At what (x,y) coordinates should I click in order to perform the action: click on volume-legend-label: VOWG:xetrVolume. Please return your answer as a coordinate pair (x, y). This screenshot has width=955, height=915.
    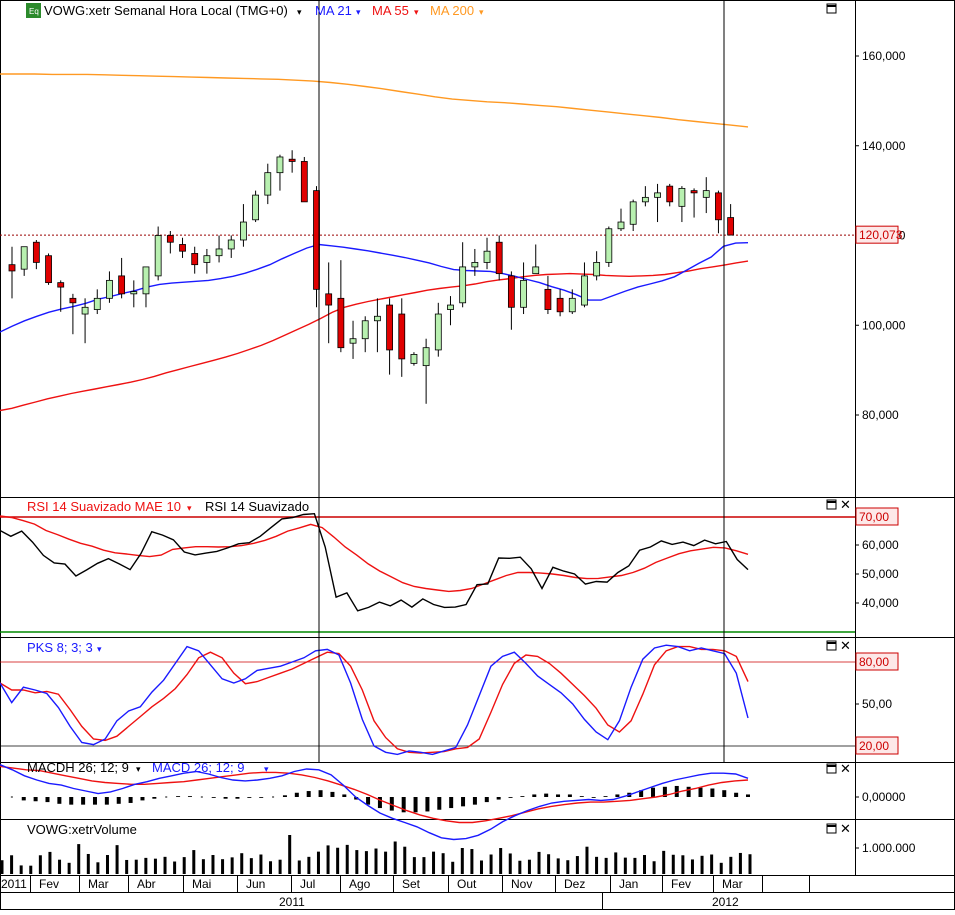
    Looking at the image, I should click on (82, 829).